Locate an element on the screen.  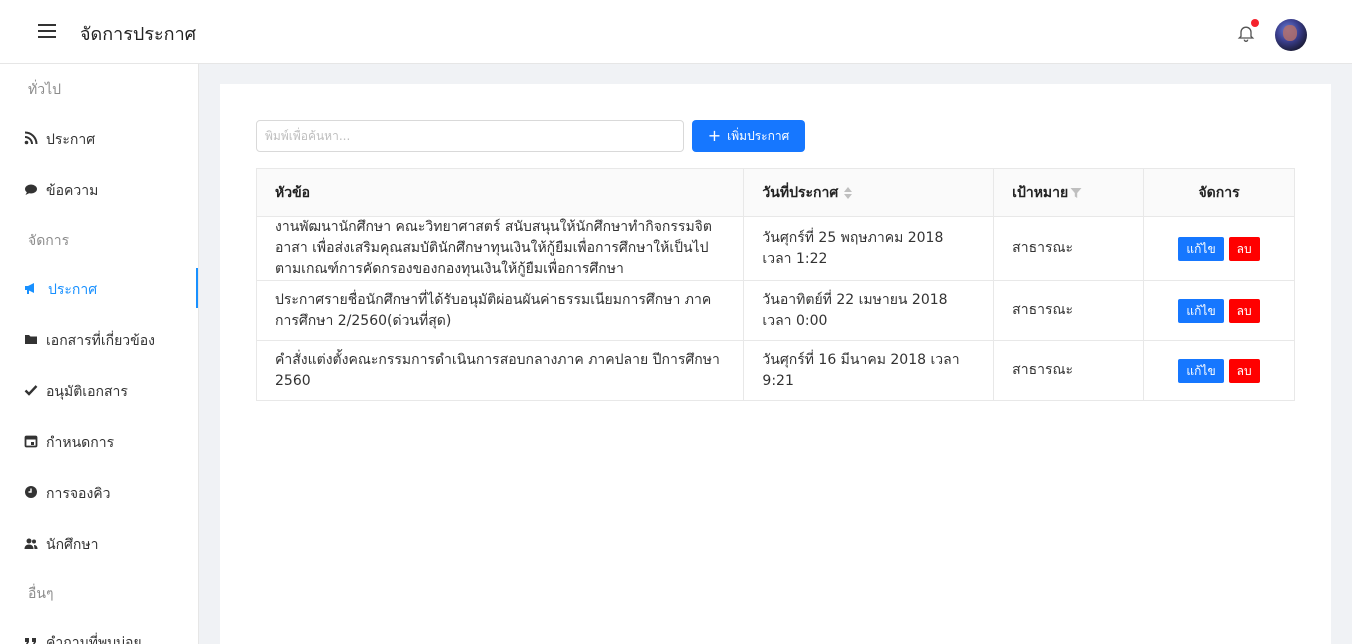
plus-icon: + is located at coordinates (714, 135).